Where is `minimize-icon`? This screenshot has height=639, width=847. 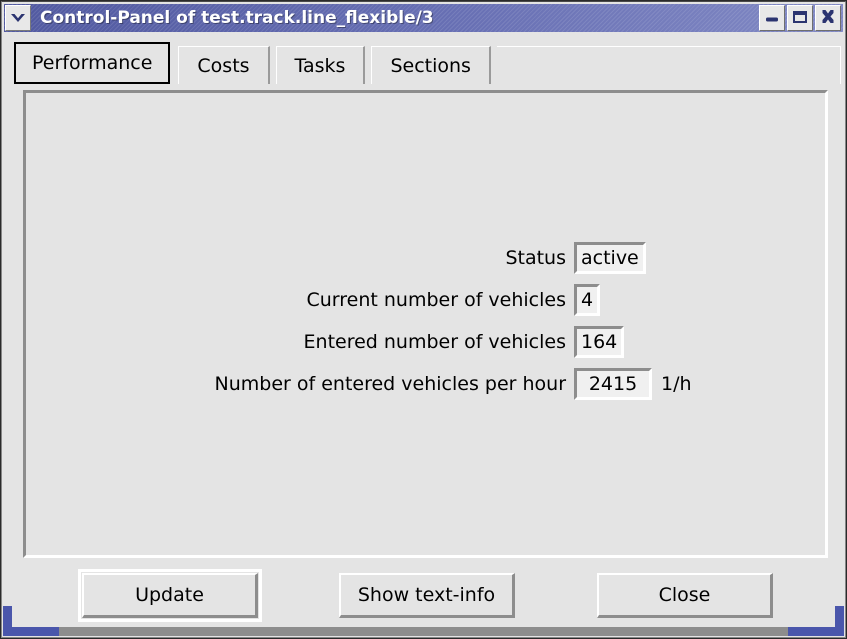
minimize-icon is located at coordinates (772, 18).